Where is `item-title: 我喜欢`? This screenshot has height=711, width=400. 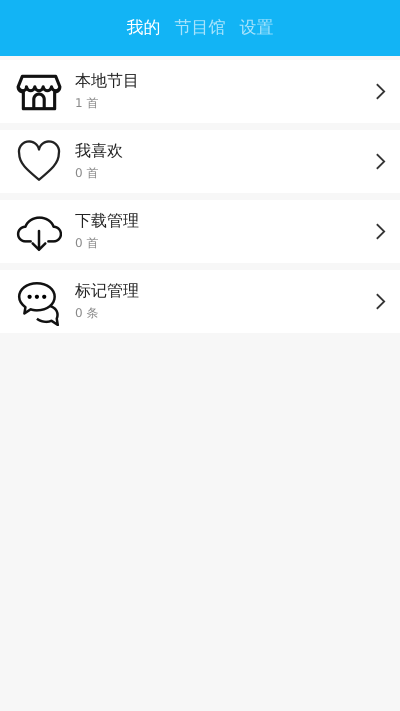 item-title: 我喜欢 is located at coordinates (99, 151).